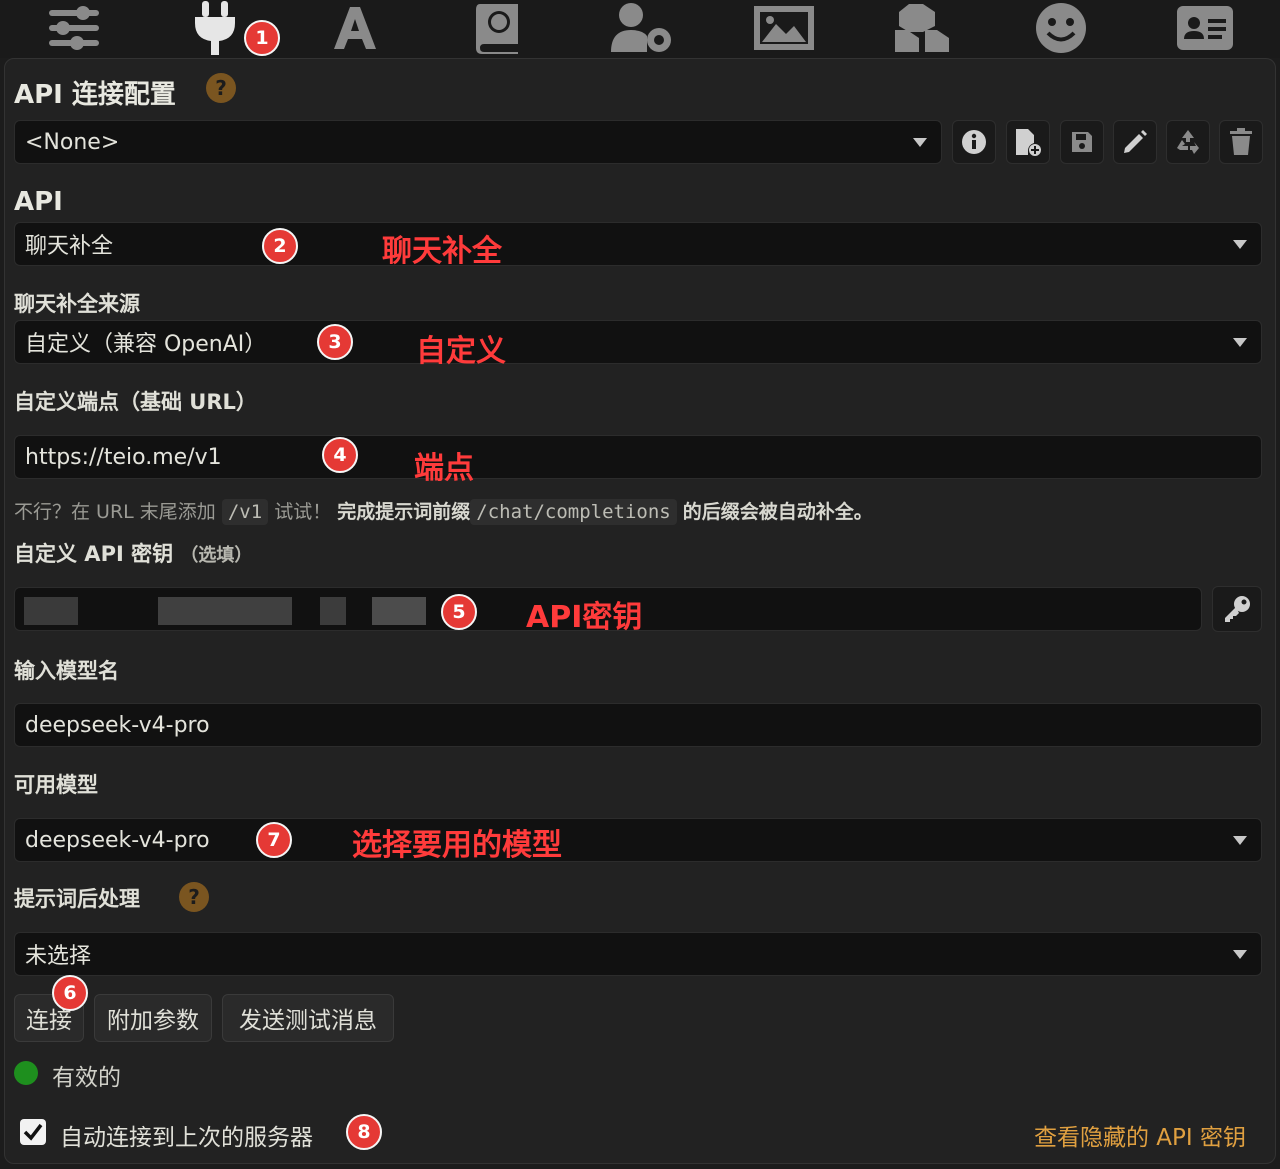  I want to click on pencil-icon, so click(1135, 141).